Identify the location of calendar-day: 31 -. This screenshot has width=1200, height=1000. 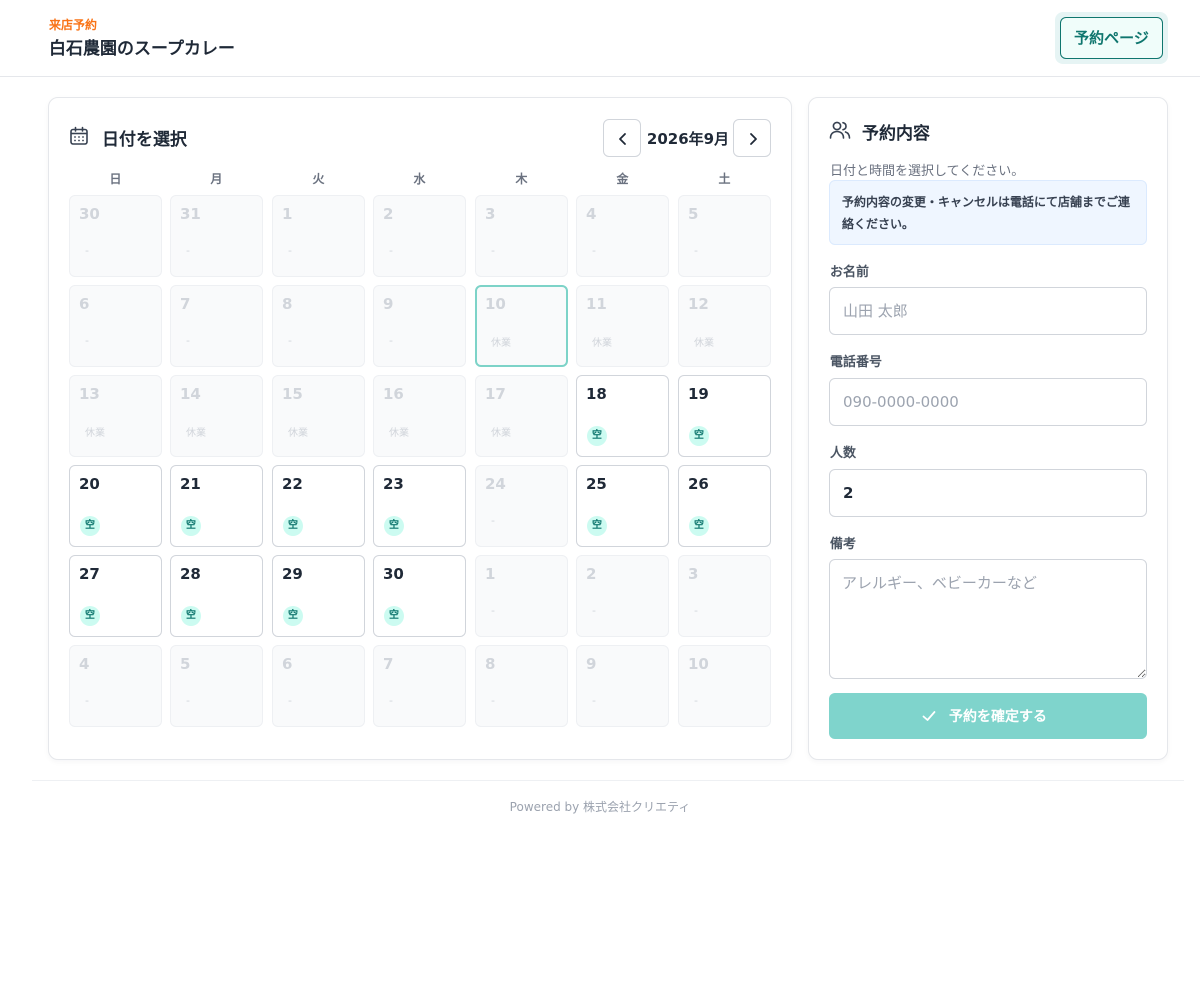
(216, 236).